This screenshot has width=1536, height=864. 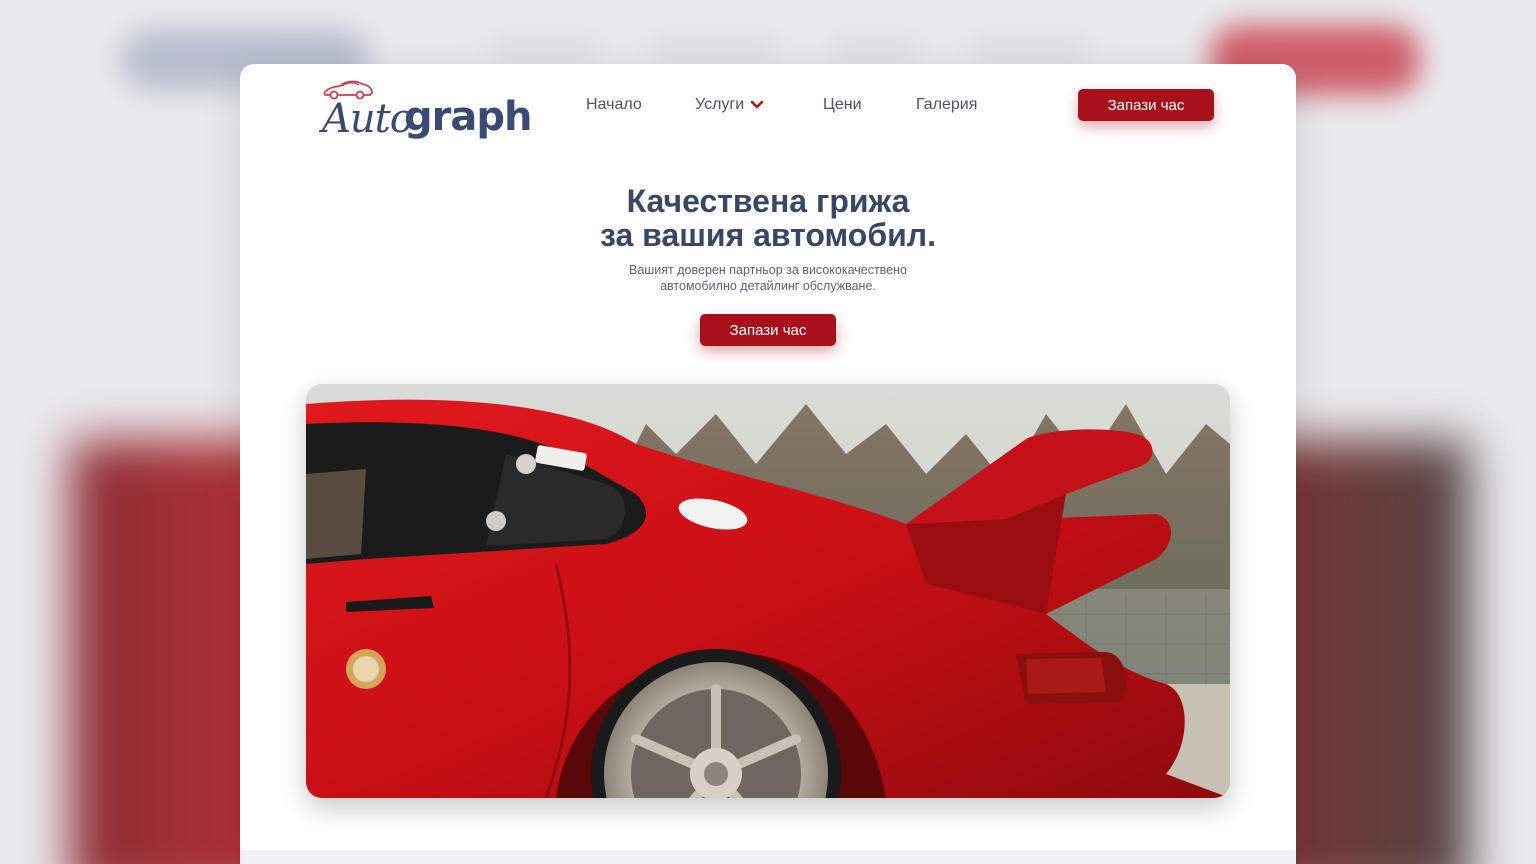 What do you see at coordinates (768, 330) in the screenshot?
I see `book-appointment-button-hero: Запази час` at bounding box center [768, 330].